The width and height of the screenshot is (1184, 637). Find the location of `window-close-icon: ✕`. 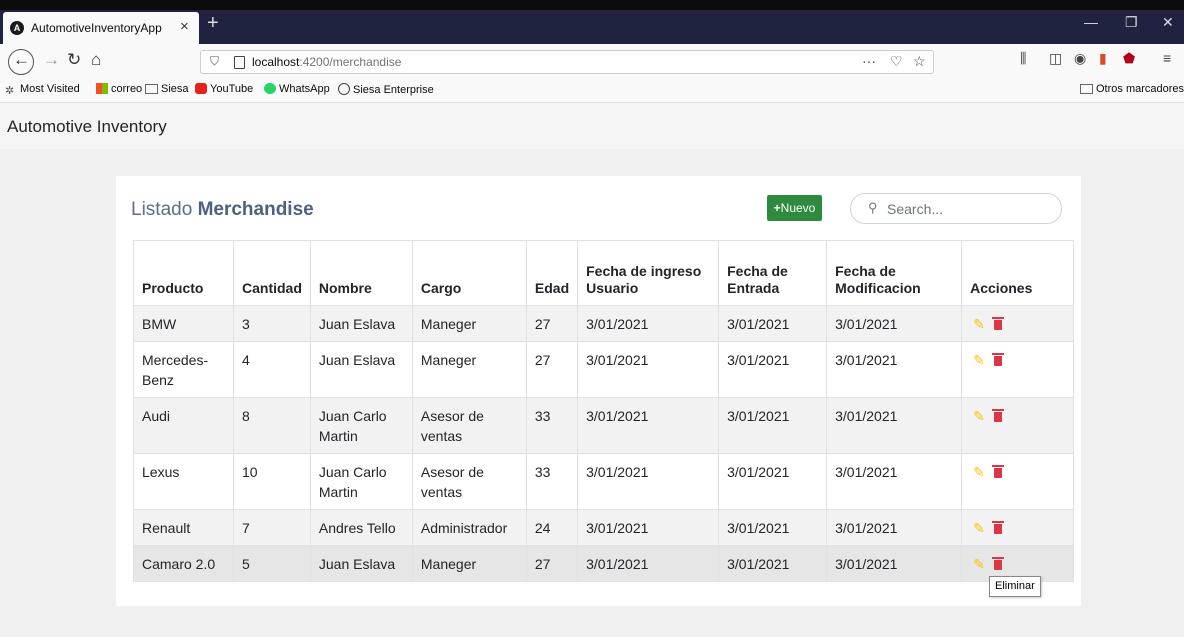

window-close-icon: ✕ is located at coordinates (1168, 22).